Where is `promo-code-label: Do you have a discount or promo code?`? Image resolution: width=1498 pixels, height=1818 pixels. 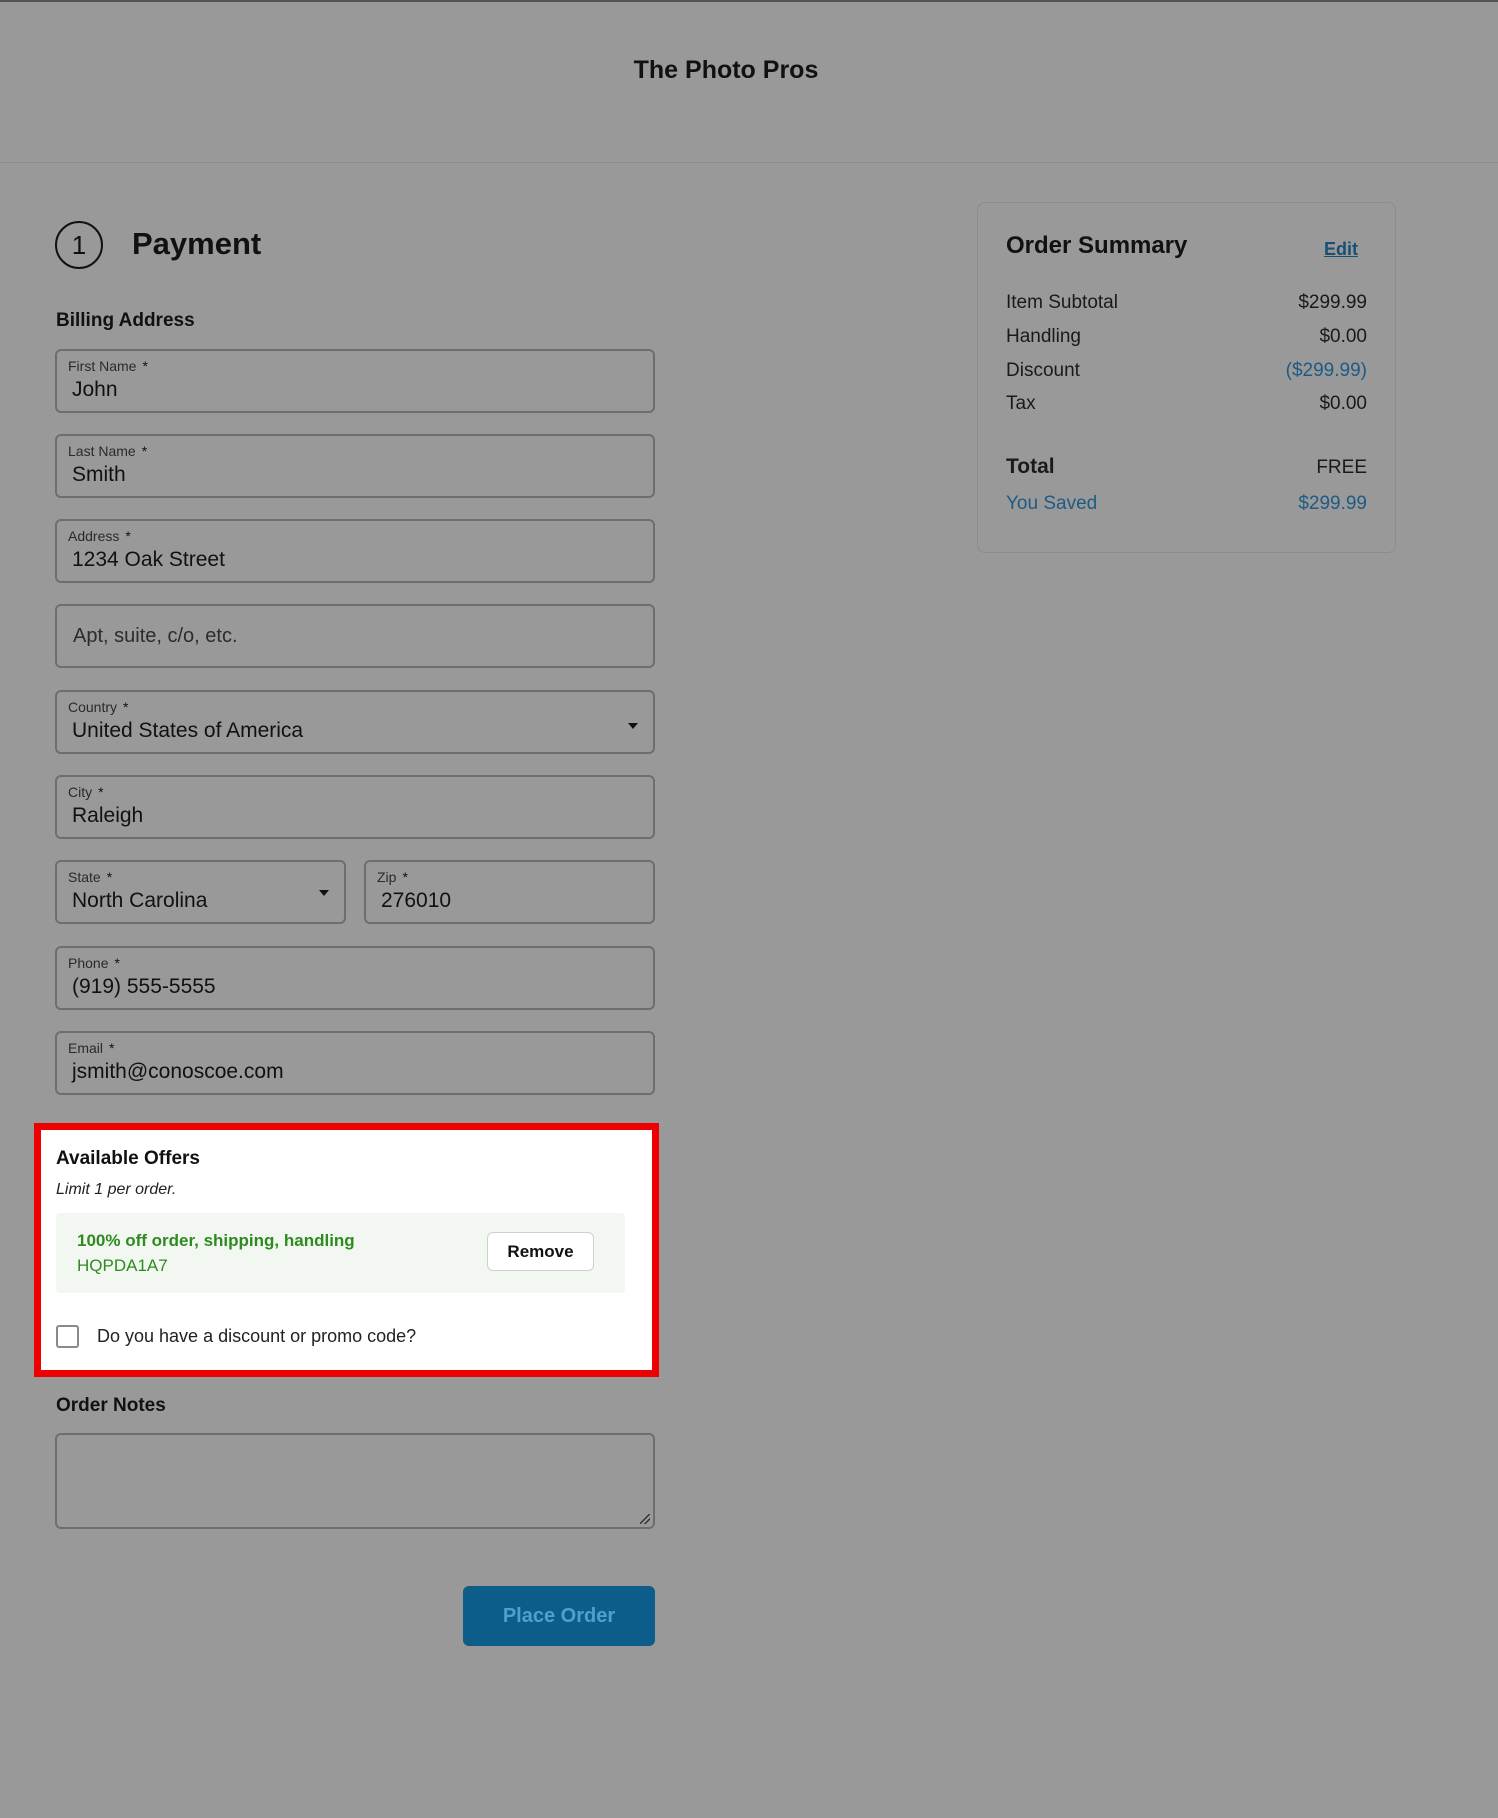 promo-code-label: Do you have a discount or promo code? is located at coordinates (256, 1336).